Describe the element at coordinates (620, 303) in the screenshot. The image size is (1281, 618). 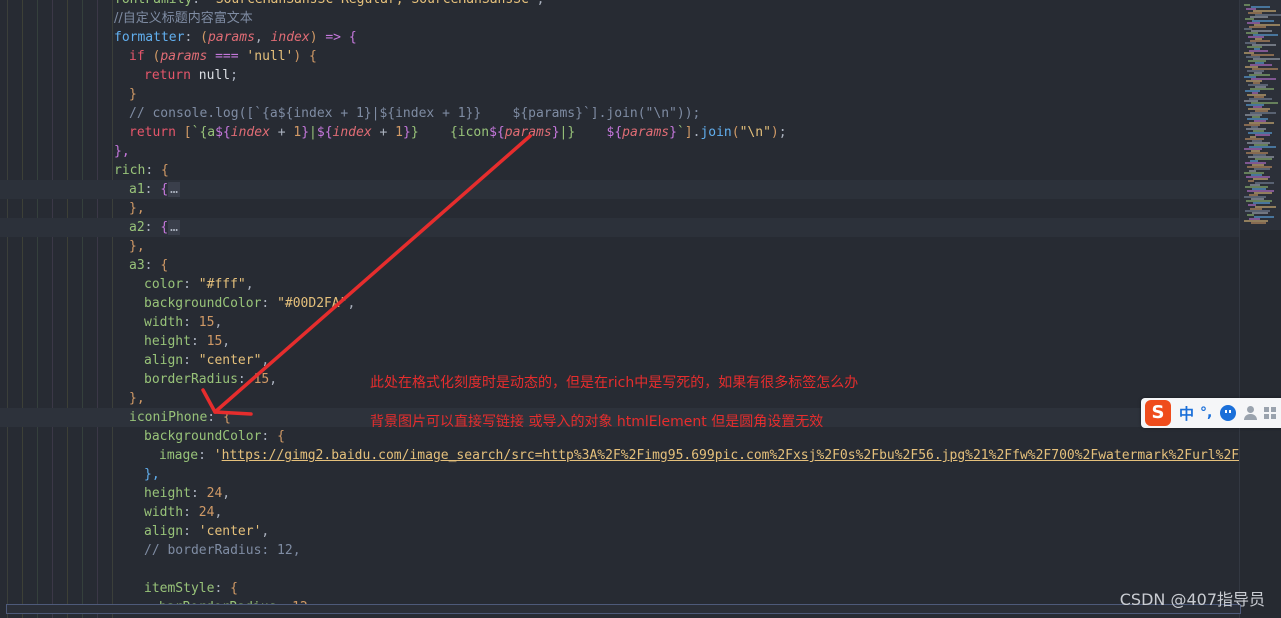
I see `code-line: backgroundColor: "#00D2FA",` at that location.